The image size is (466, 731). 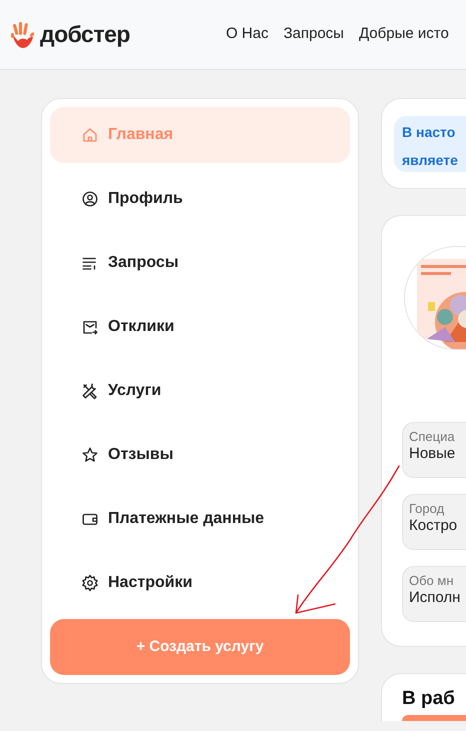 What do you see at coordinates (200, 519) in the screenshot?
I see `sidebar-item: Платежные данные` at bounding box center [200, 519].